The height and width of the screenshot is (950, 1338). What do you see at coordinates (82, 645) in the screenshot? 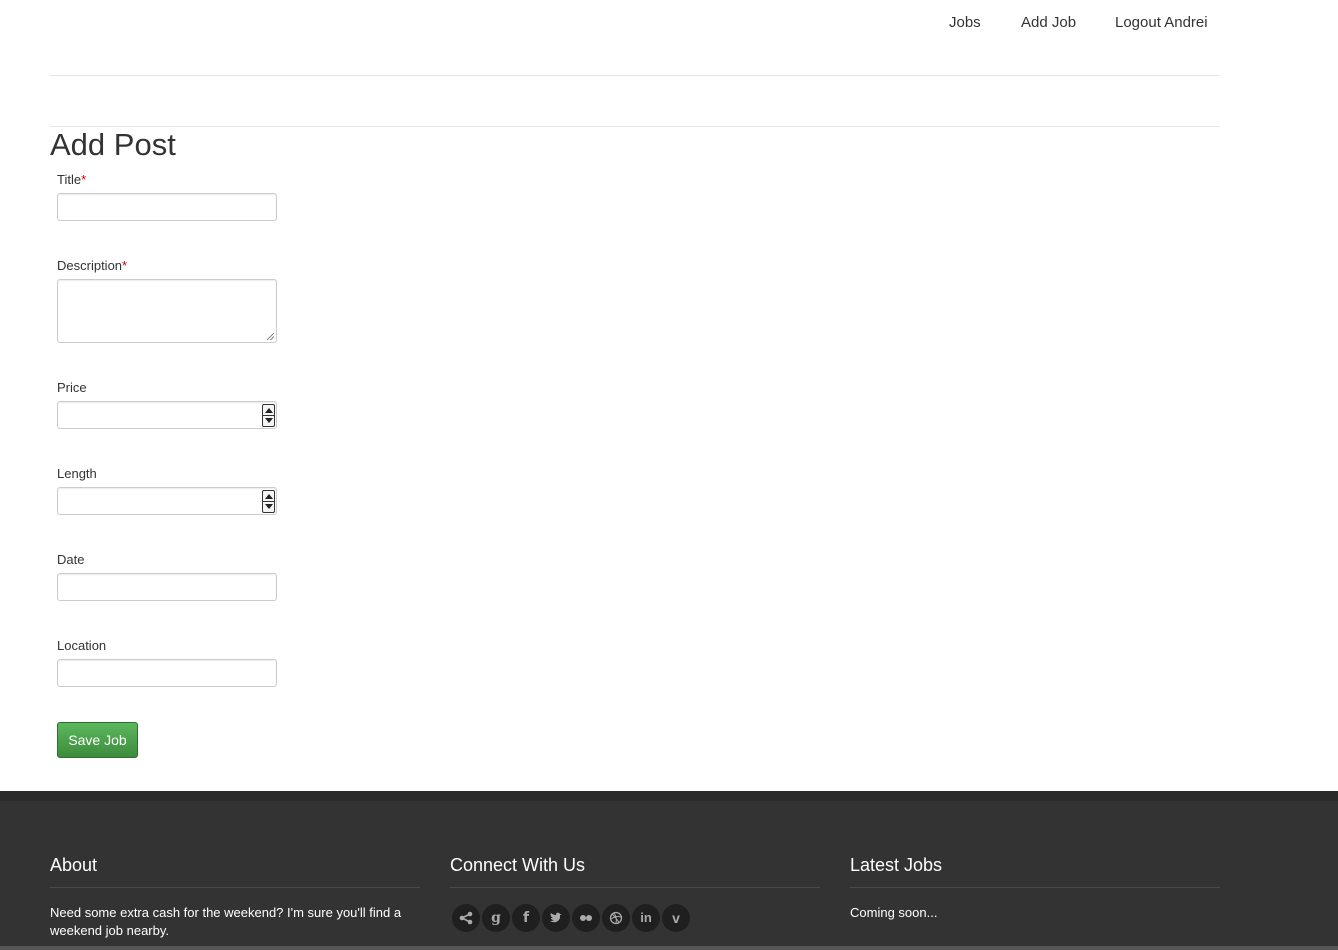
I see `location-label: Location` at bounding box center [82, 645].